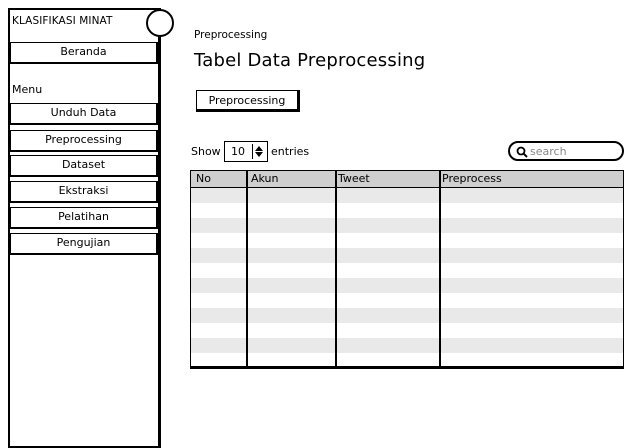 This screenshot has height=448, width=644. I want to click on page-title: Tabel Data Preprocessing, so click(310, 60).